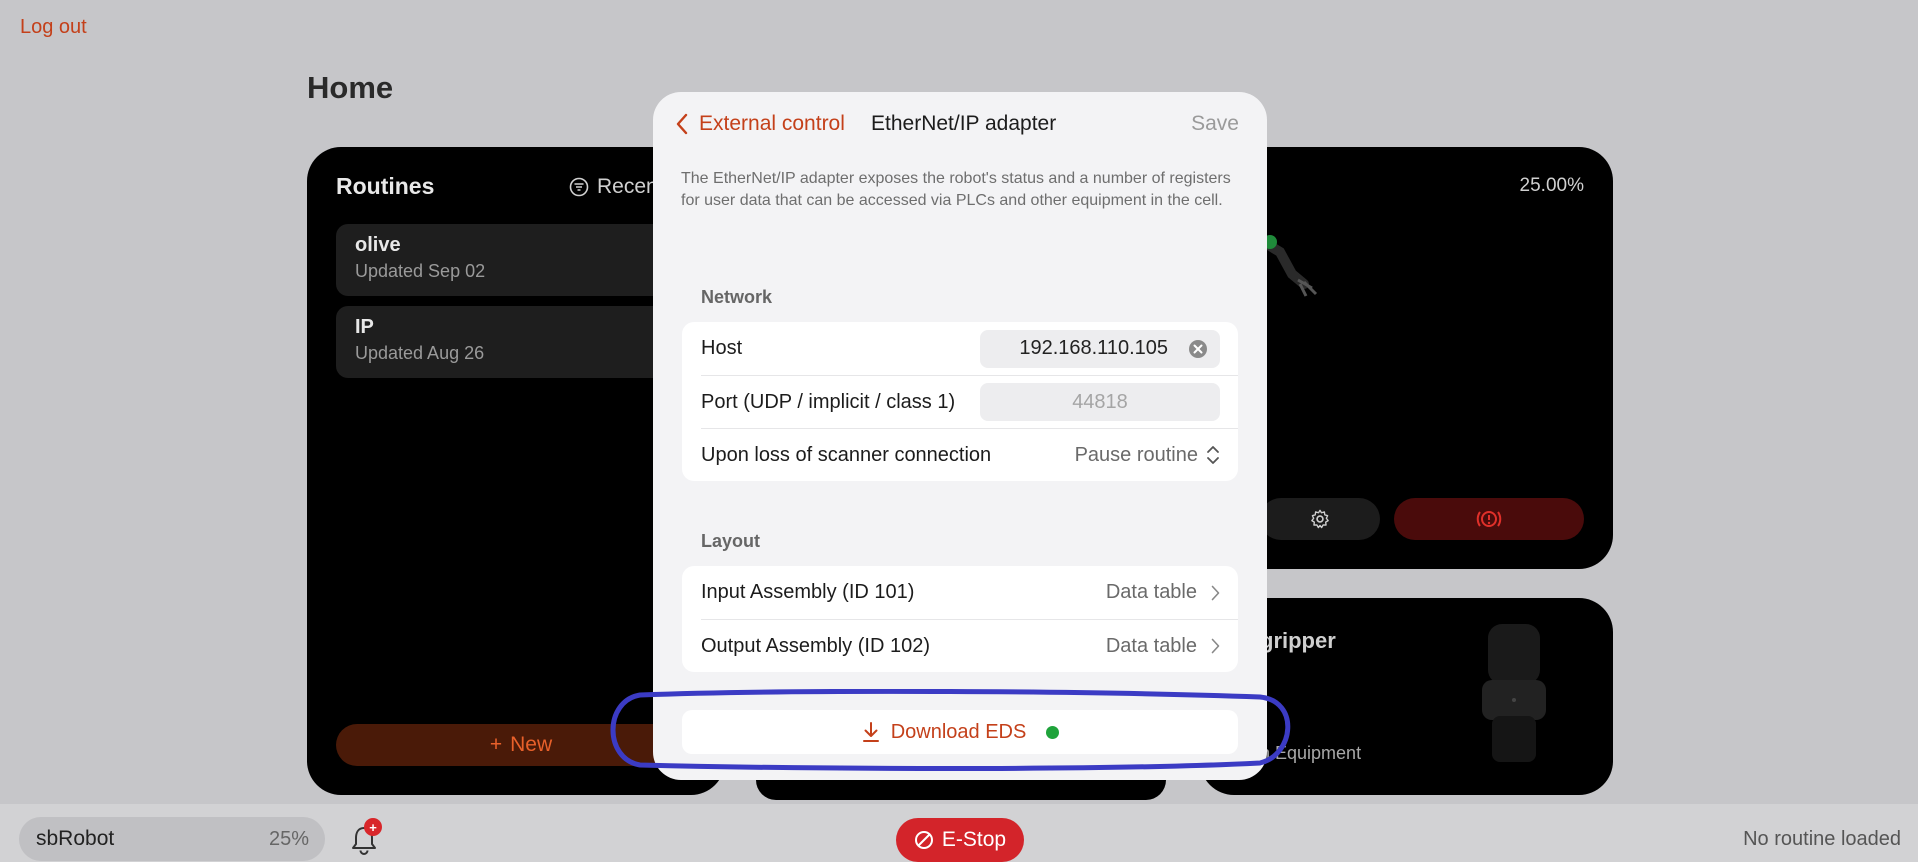 The height and width of the screenshot is (862, 1918). What do you see at coordinates (496, 744) in the screenshot?
I see `plus-icon: +` at bounding box center [496, 744].